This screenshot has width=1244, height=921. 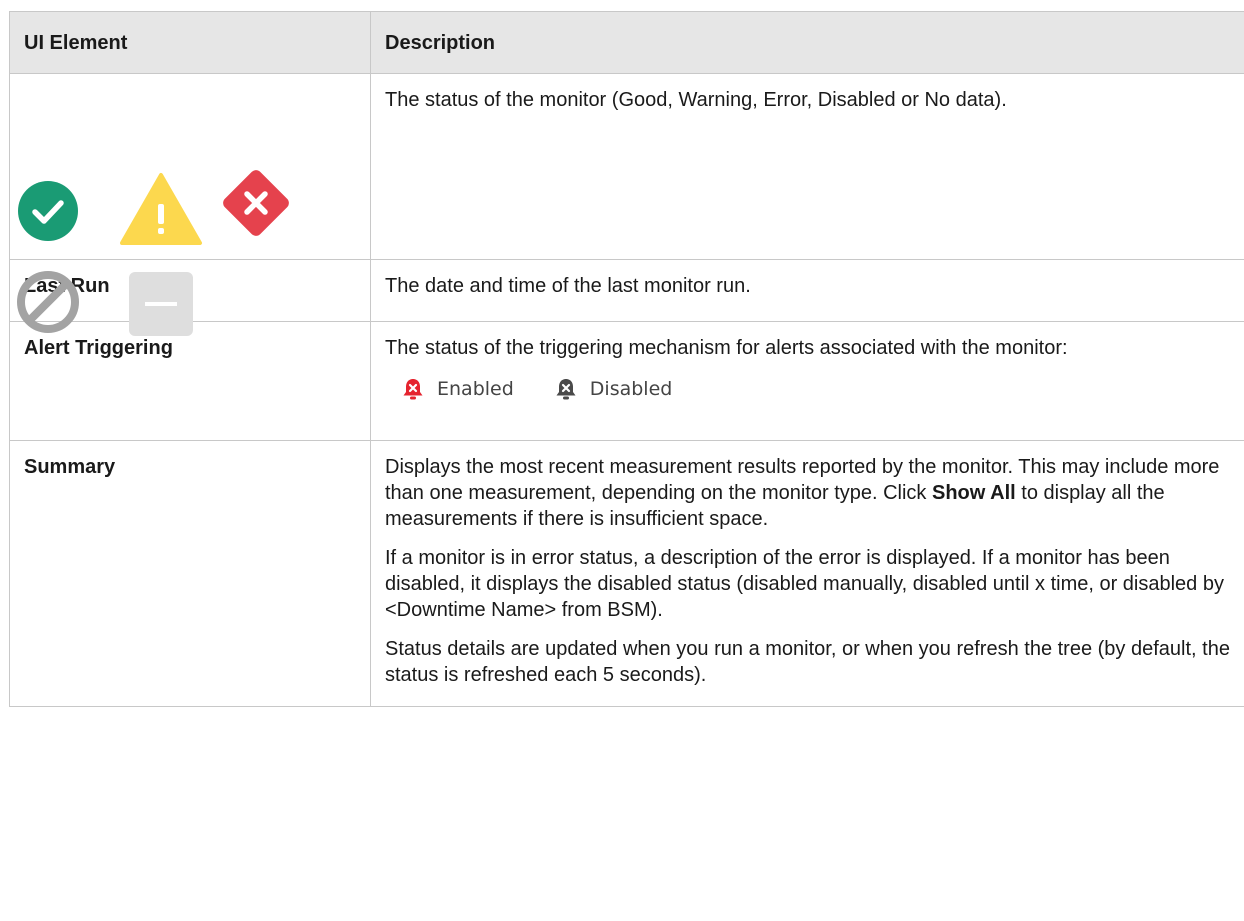 What do you see at coordinates (974, 493) in the screenshot?
I see `show-all-term: Show All` at bounding box center [974, 493].